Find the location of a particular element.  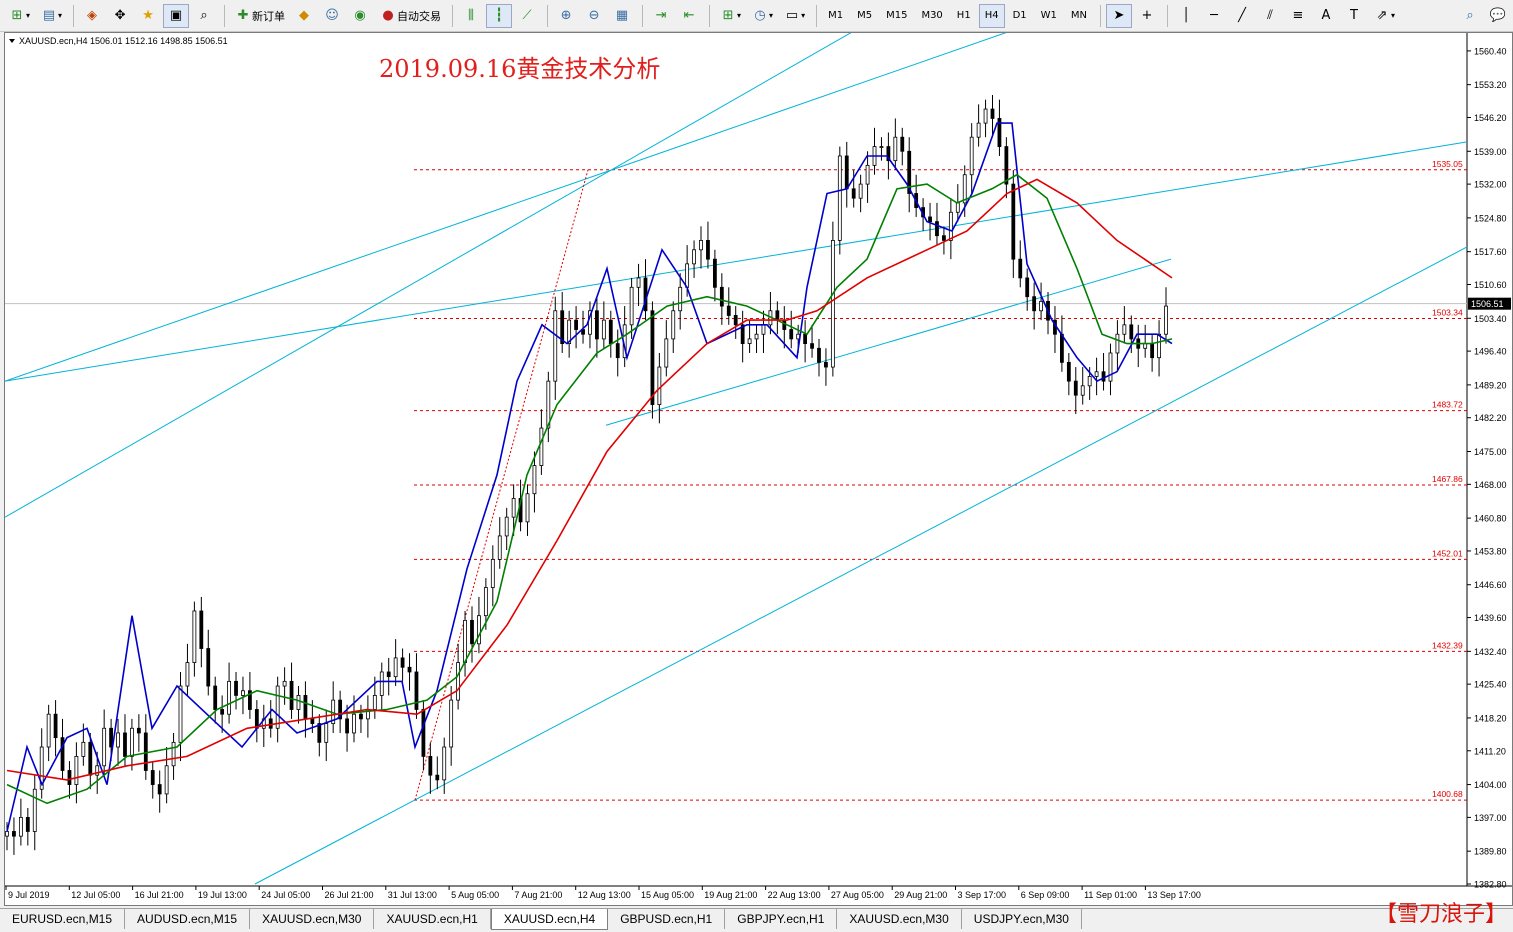

autoscroll-button: ⇥ is located at coordinates (661, 16).